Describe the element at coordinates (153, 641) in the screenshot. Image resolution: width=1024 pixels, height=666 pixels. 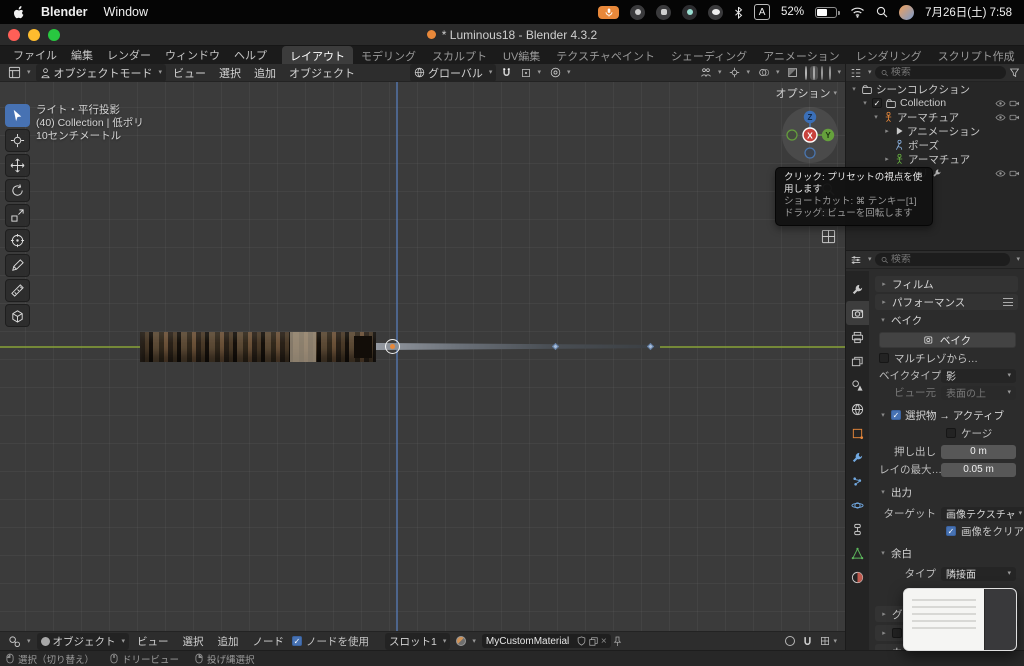
I see `shader-menu-view: ビュー` at that location.